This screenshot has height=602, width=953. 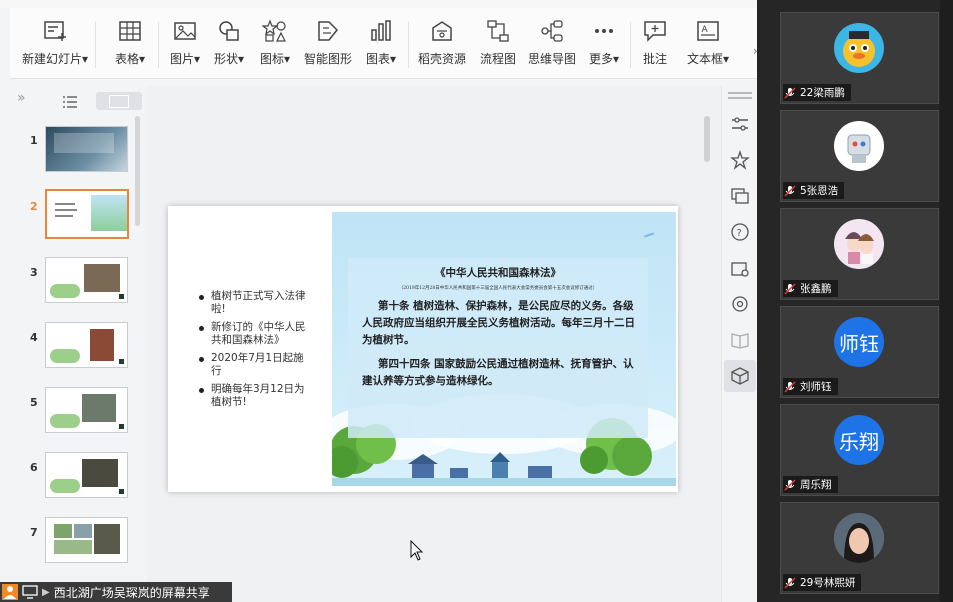 What do you see at coordinates (275, 47) in the screenshot?
I see `icon-library-button: 图标▾` at bounding box center [275, 47].